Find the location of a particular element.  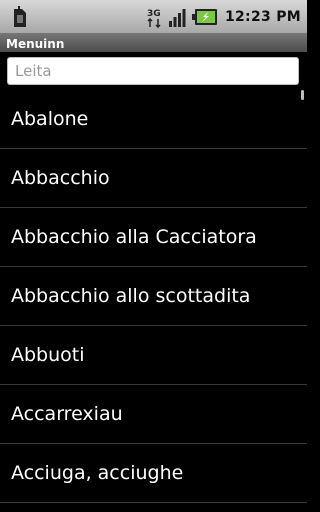

list-item: Abbacchio is located at coordinates (153, 178).